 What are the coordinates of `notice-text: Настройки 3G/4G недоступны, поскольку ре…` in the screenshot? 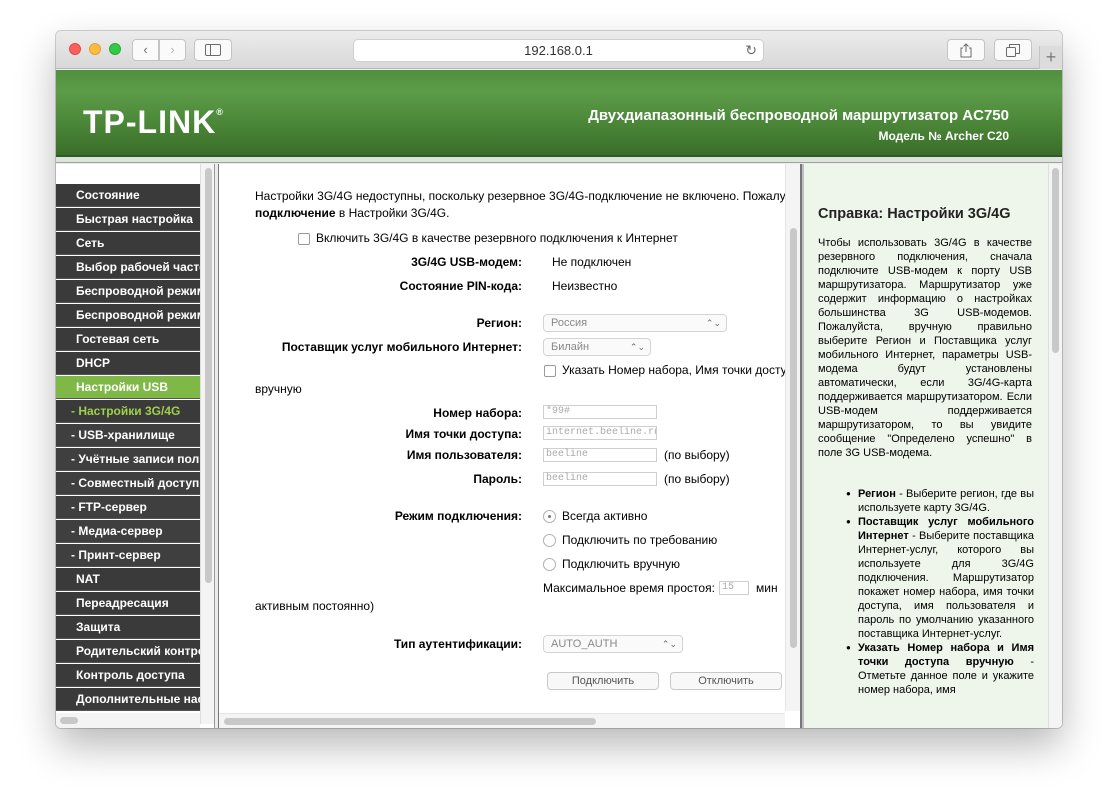 It's located at (527, 196).